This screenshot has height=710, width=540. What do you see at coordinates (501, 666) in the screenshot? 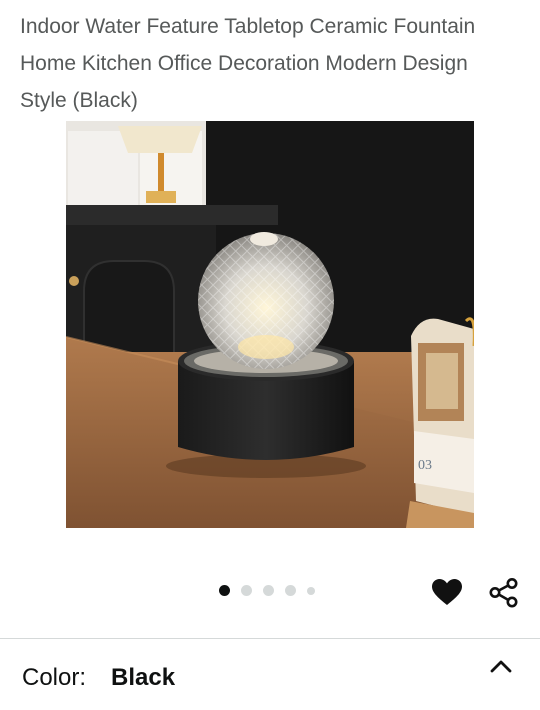
I see `chevron-up-icon` at bounding box center [501, 666].